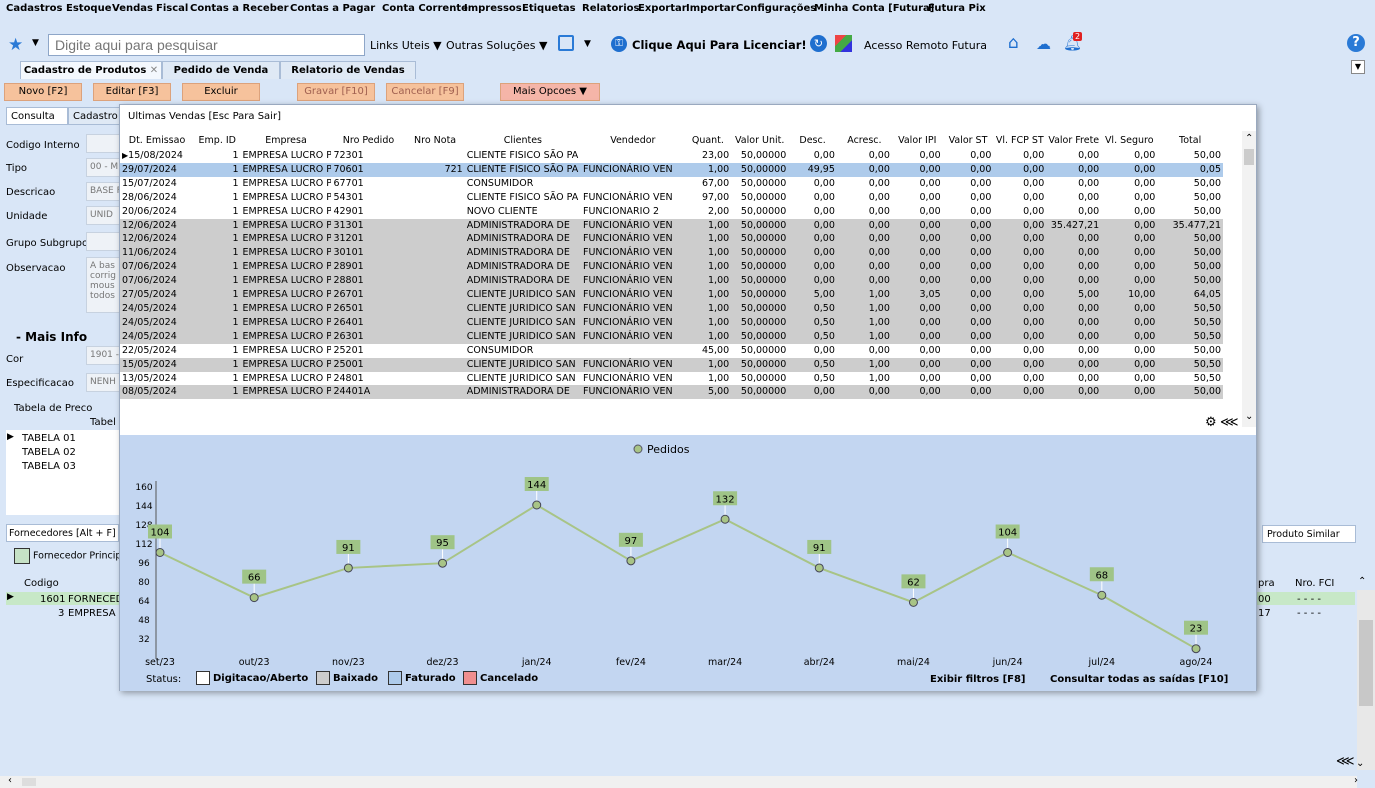 This screenshot has width=1375, height=788. I want to click on column-header: Vl. FCP ST, so click(1019, 140).